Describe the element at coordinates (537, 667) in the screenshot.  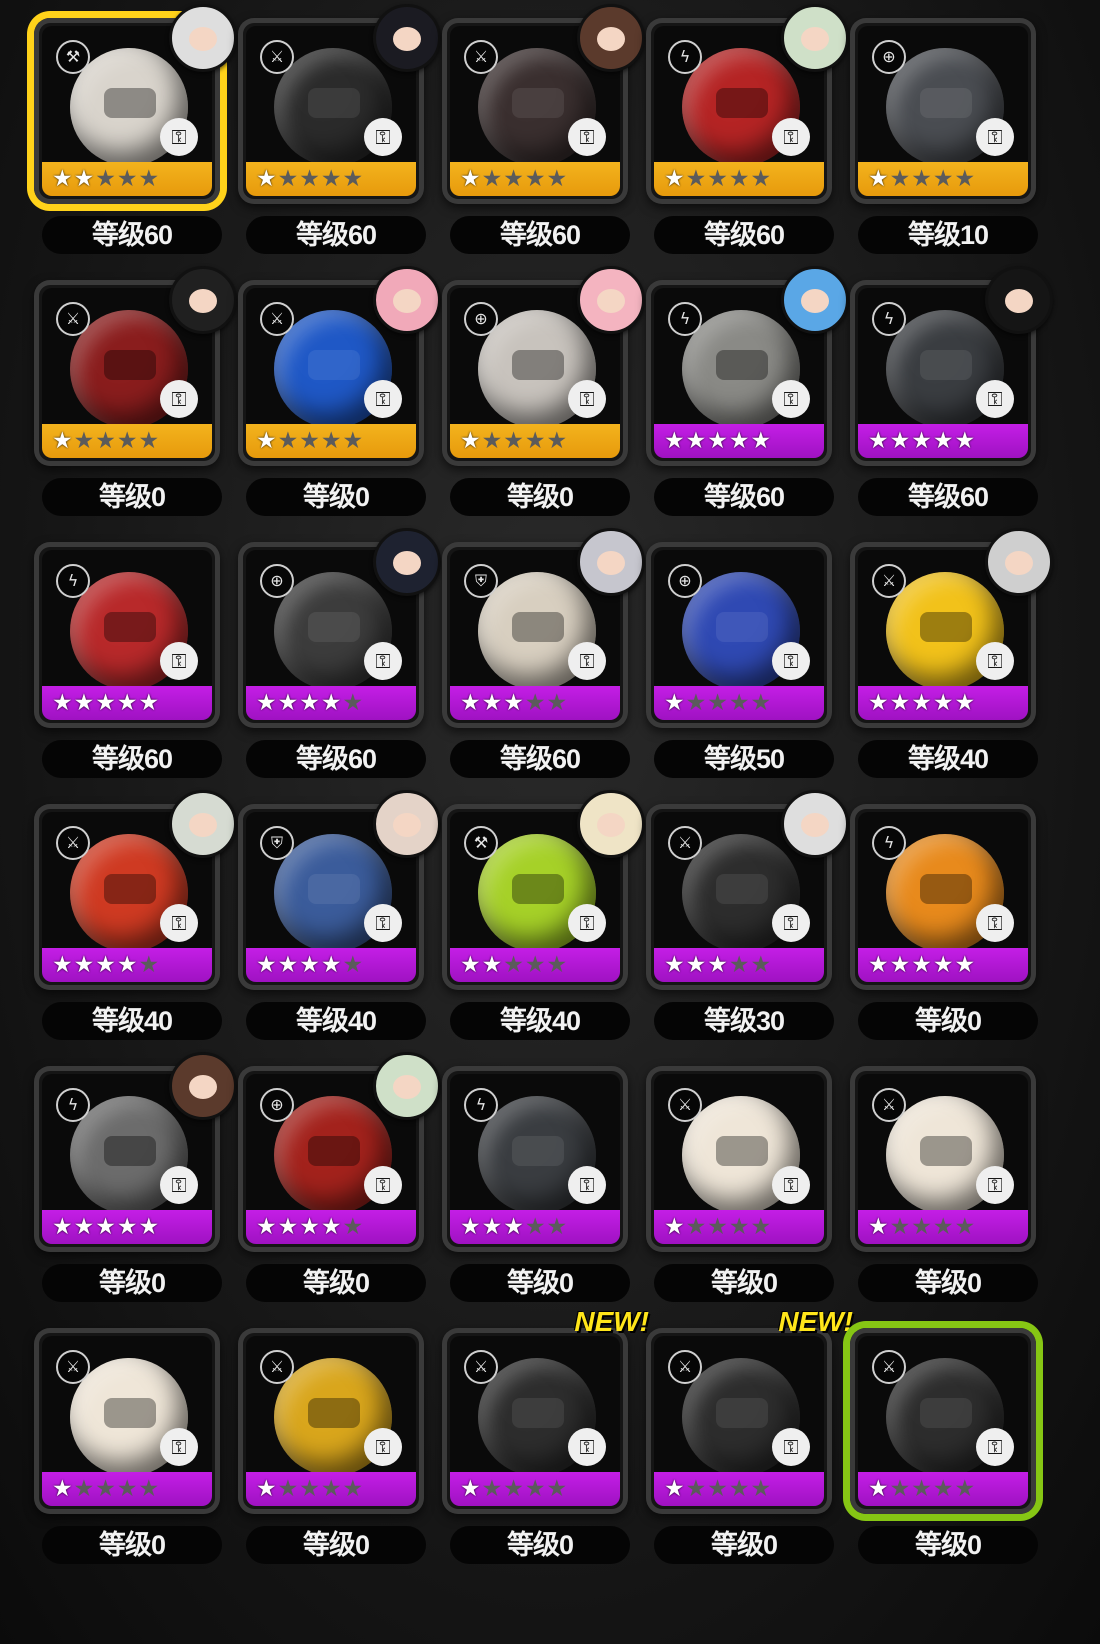
I see `bangboo-card: ★★★★★ ⛨ ⚿ 等级60` at that location.